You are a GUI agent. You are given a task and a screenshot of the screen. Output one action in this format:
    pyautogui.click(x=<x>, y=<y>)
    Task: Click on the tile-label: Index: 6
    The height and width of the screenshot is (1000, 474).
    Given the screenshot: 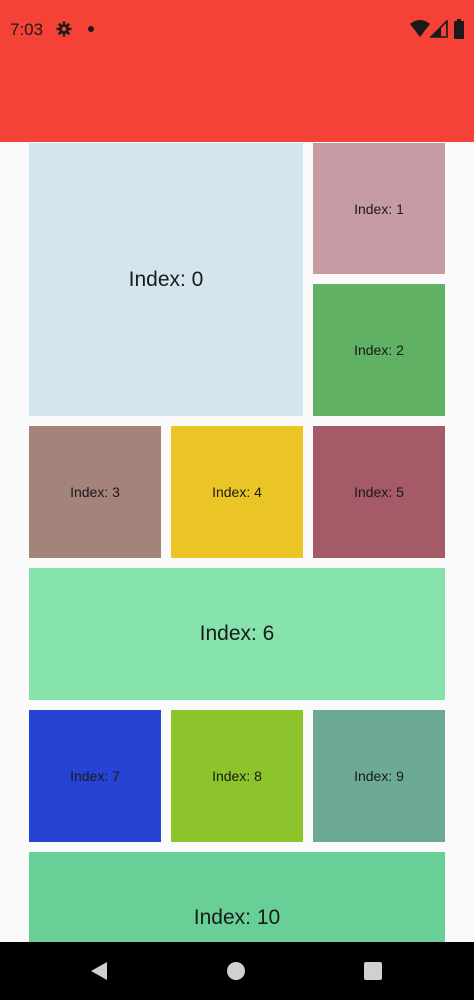 What is the action you would take?
    pyautogui.click(x=237, y=633)
    